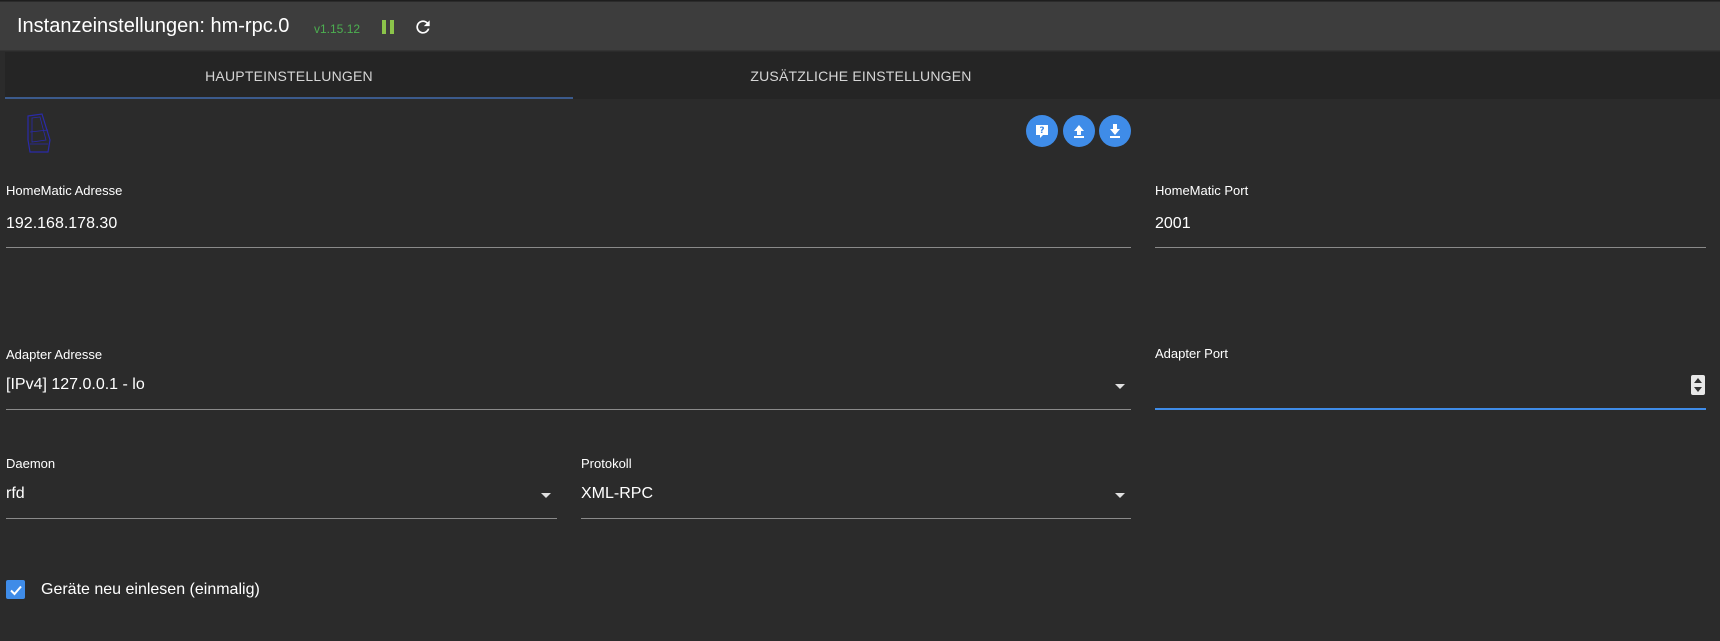  What do you see at coordinates (1202, 190) in the screenshot?
I see `homematic-port-label: HomeMatic Port` at bounding box center [1202, 190].